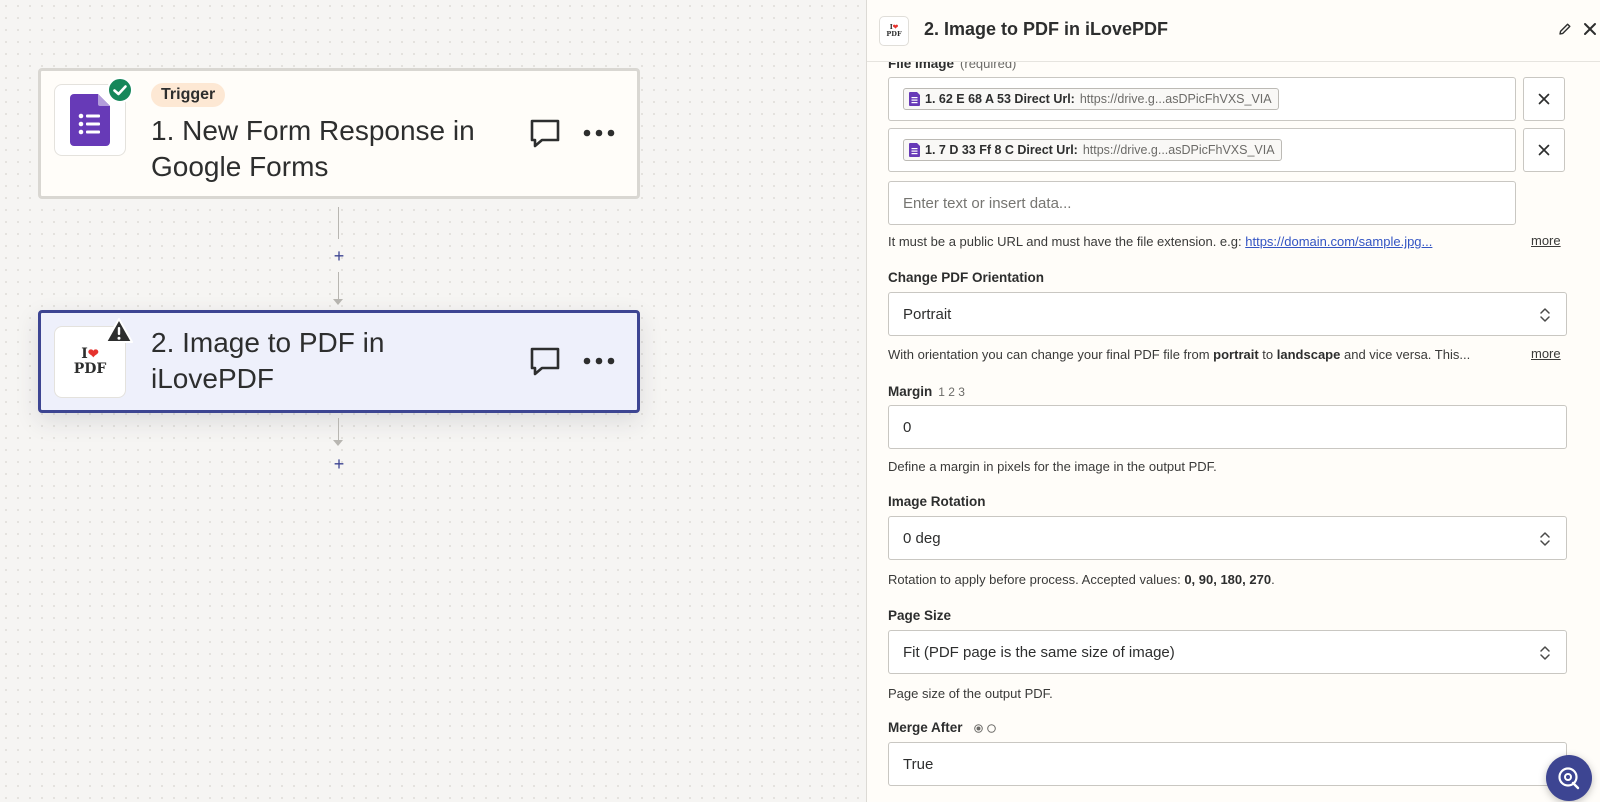 The image size is (1600, 802). I want to click on radio-empty-icon, so click(992, 728).